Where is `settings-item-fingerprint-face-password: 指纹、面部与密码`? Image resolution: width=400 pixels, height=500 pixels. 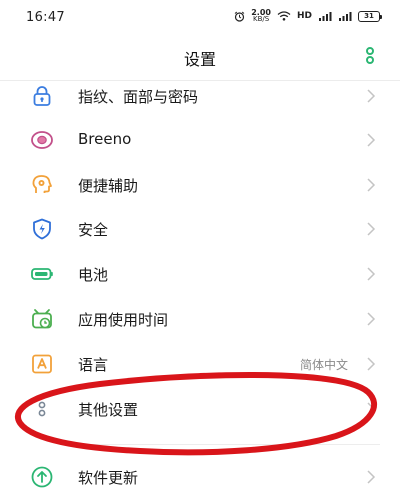 settings-item-fingerprint-face-password: 指纹、面部与密码 is located at coordinates (200, 96).